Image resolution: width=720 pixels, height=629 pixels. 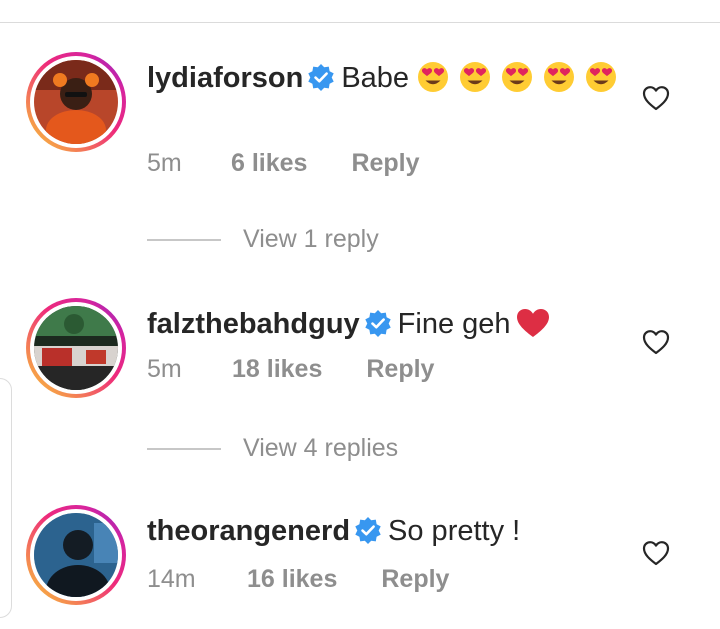 What do you see at coordinates (292, 579) in the screenshot?
I see `likes-count: 16 likes` at bounding box center [292, 579].